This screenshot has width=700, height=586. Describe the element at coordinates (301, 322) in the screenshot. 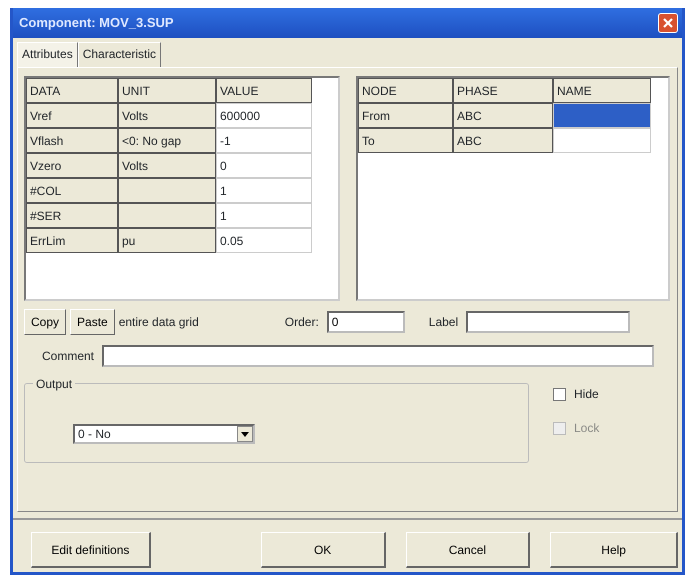

I see `order-label: Order:` at that location.